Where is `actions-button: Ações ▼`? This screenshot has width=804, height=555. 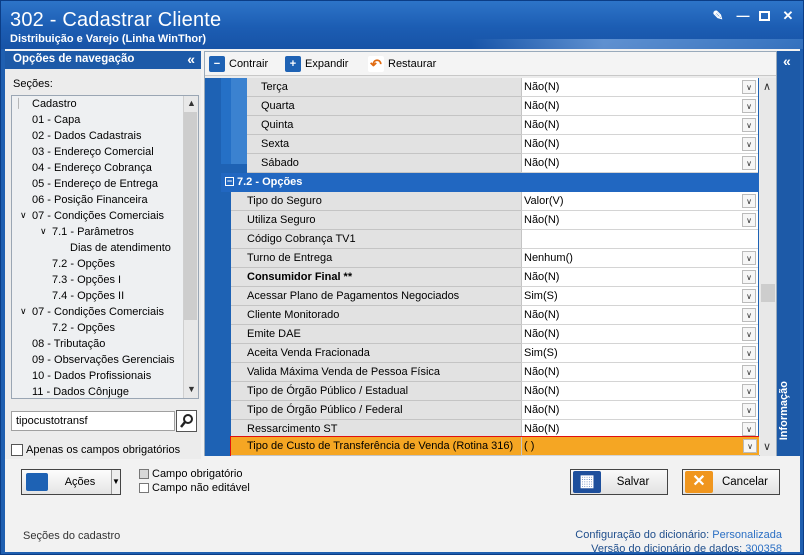 actions-button: Ações ▼ is located at coordinates (71, 482).